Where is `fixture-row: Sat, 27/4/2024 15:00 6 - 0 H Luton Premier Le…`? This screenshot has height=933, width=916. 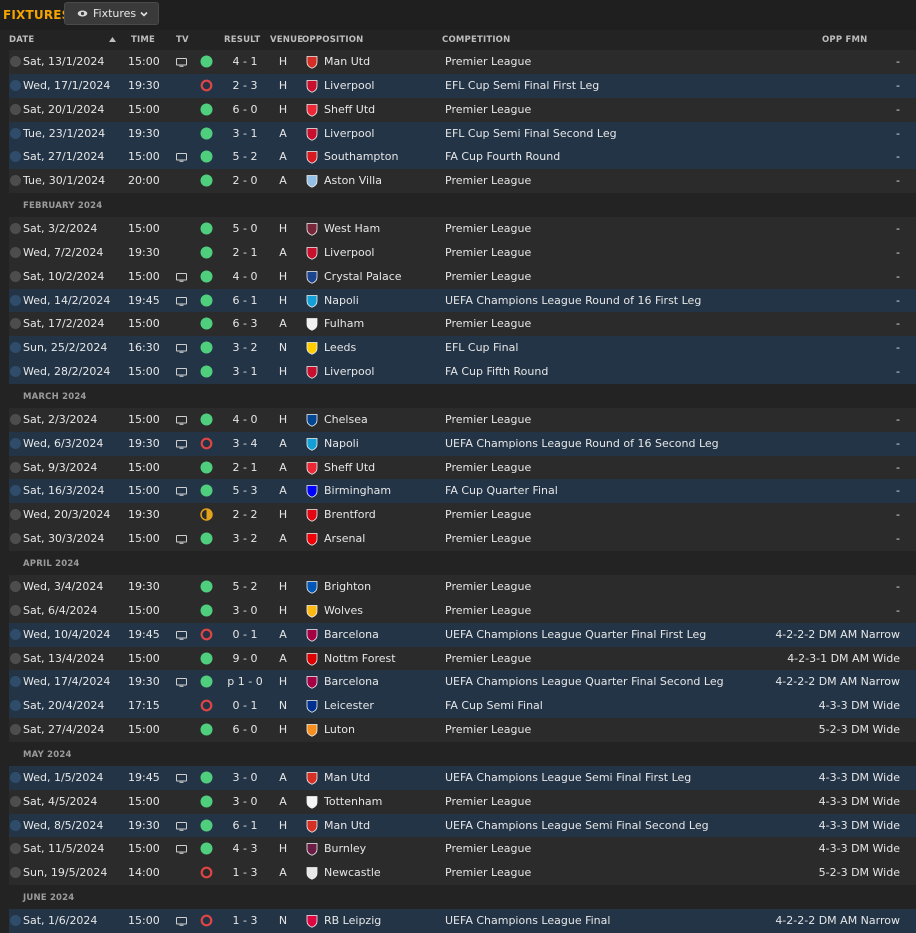
fixture-row: Sat, 27/4/2024 15:00 6 - 0 H Luton Premier Le… is located at coordinates (462, 730).